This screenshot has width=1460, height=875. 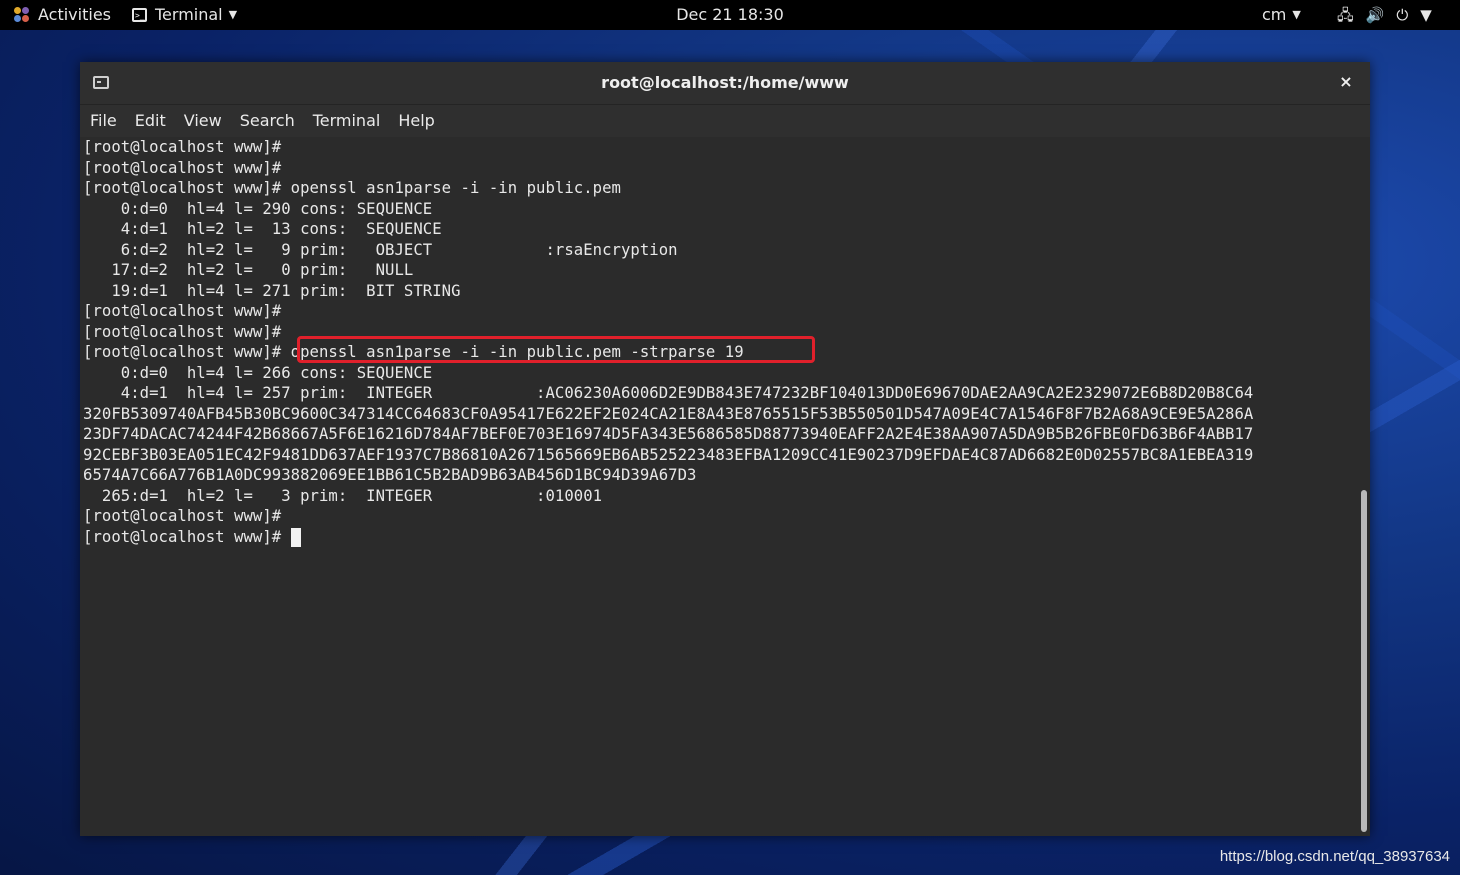 What do you see at coordinates (1346, 82) in the screenshot?
I see `close-button: ×` at bounding box center [1346, 82].